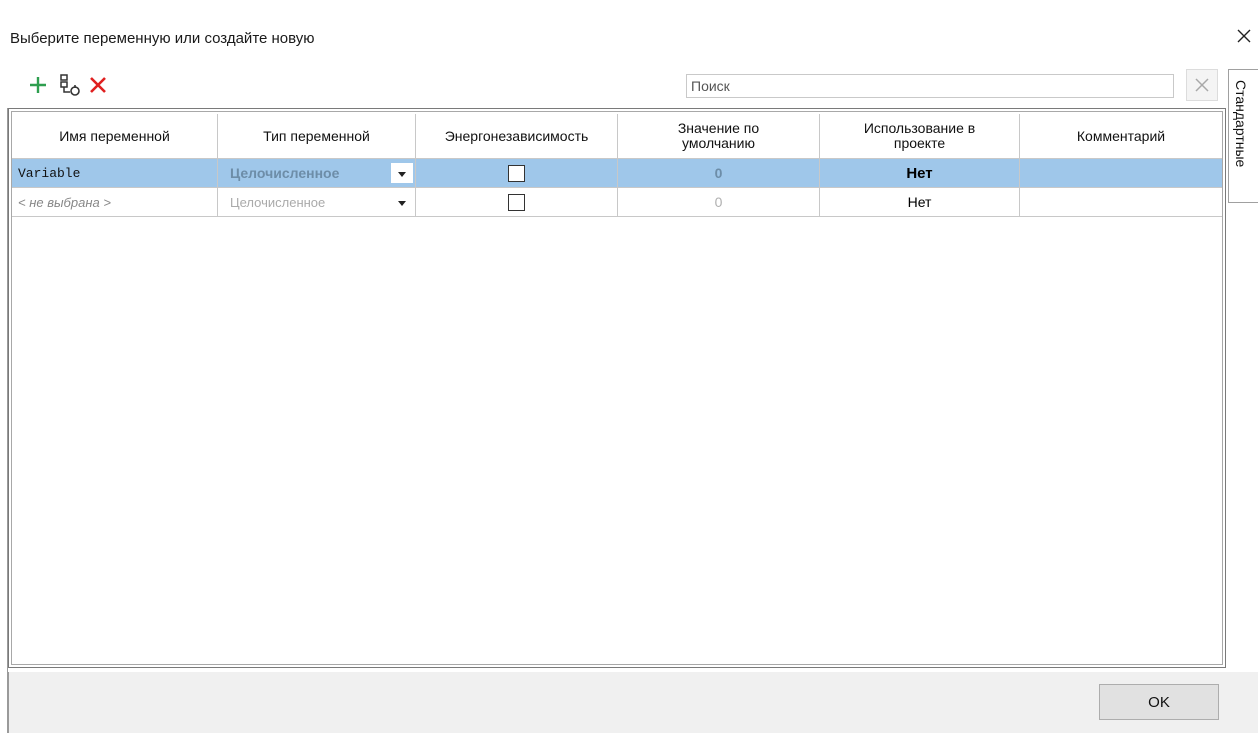 This screenshot has width=1258, height=733. I want to click on column-header-usage: Использование в проекте, so click(920, 136).